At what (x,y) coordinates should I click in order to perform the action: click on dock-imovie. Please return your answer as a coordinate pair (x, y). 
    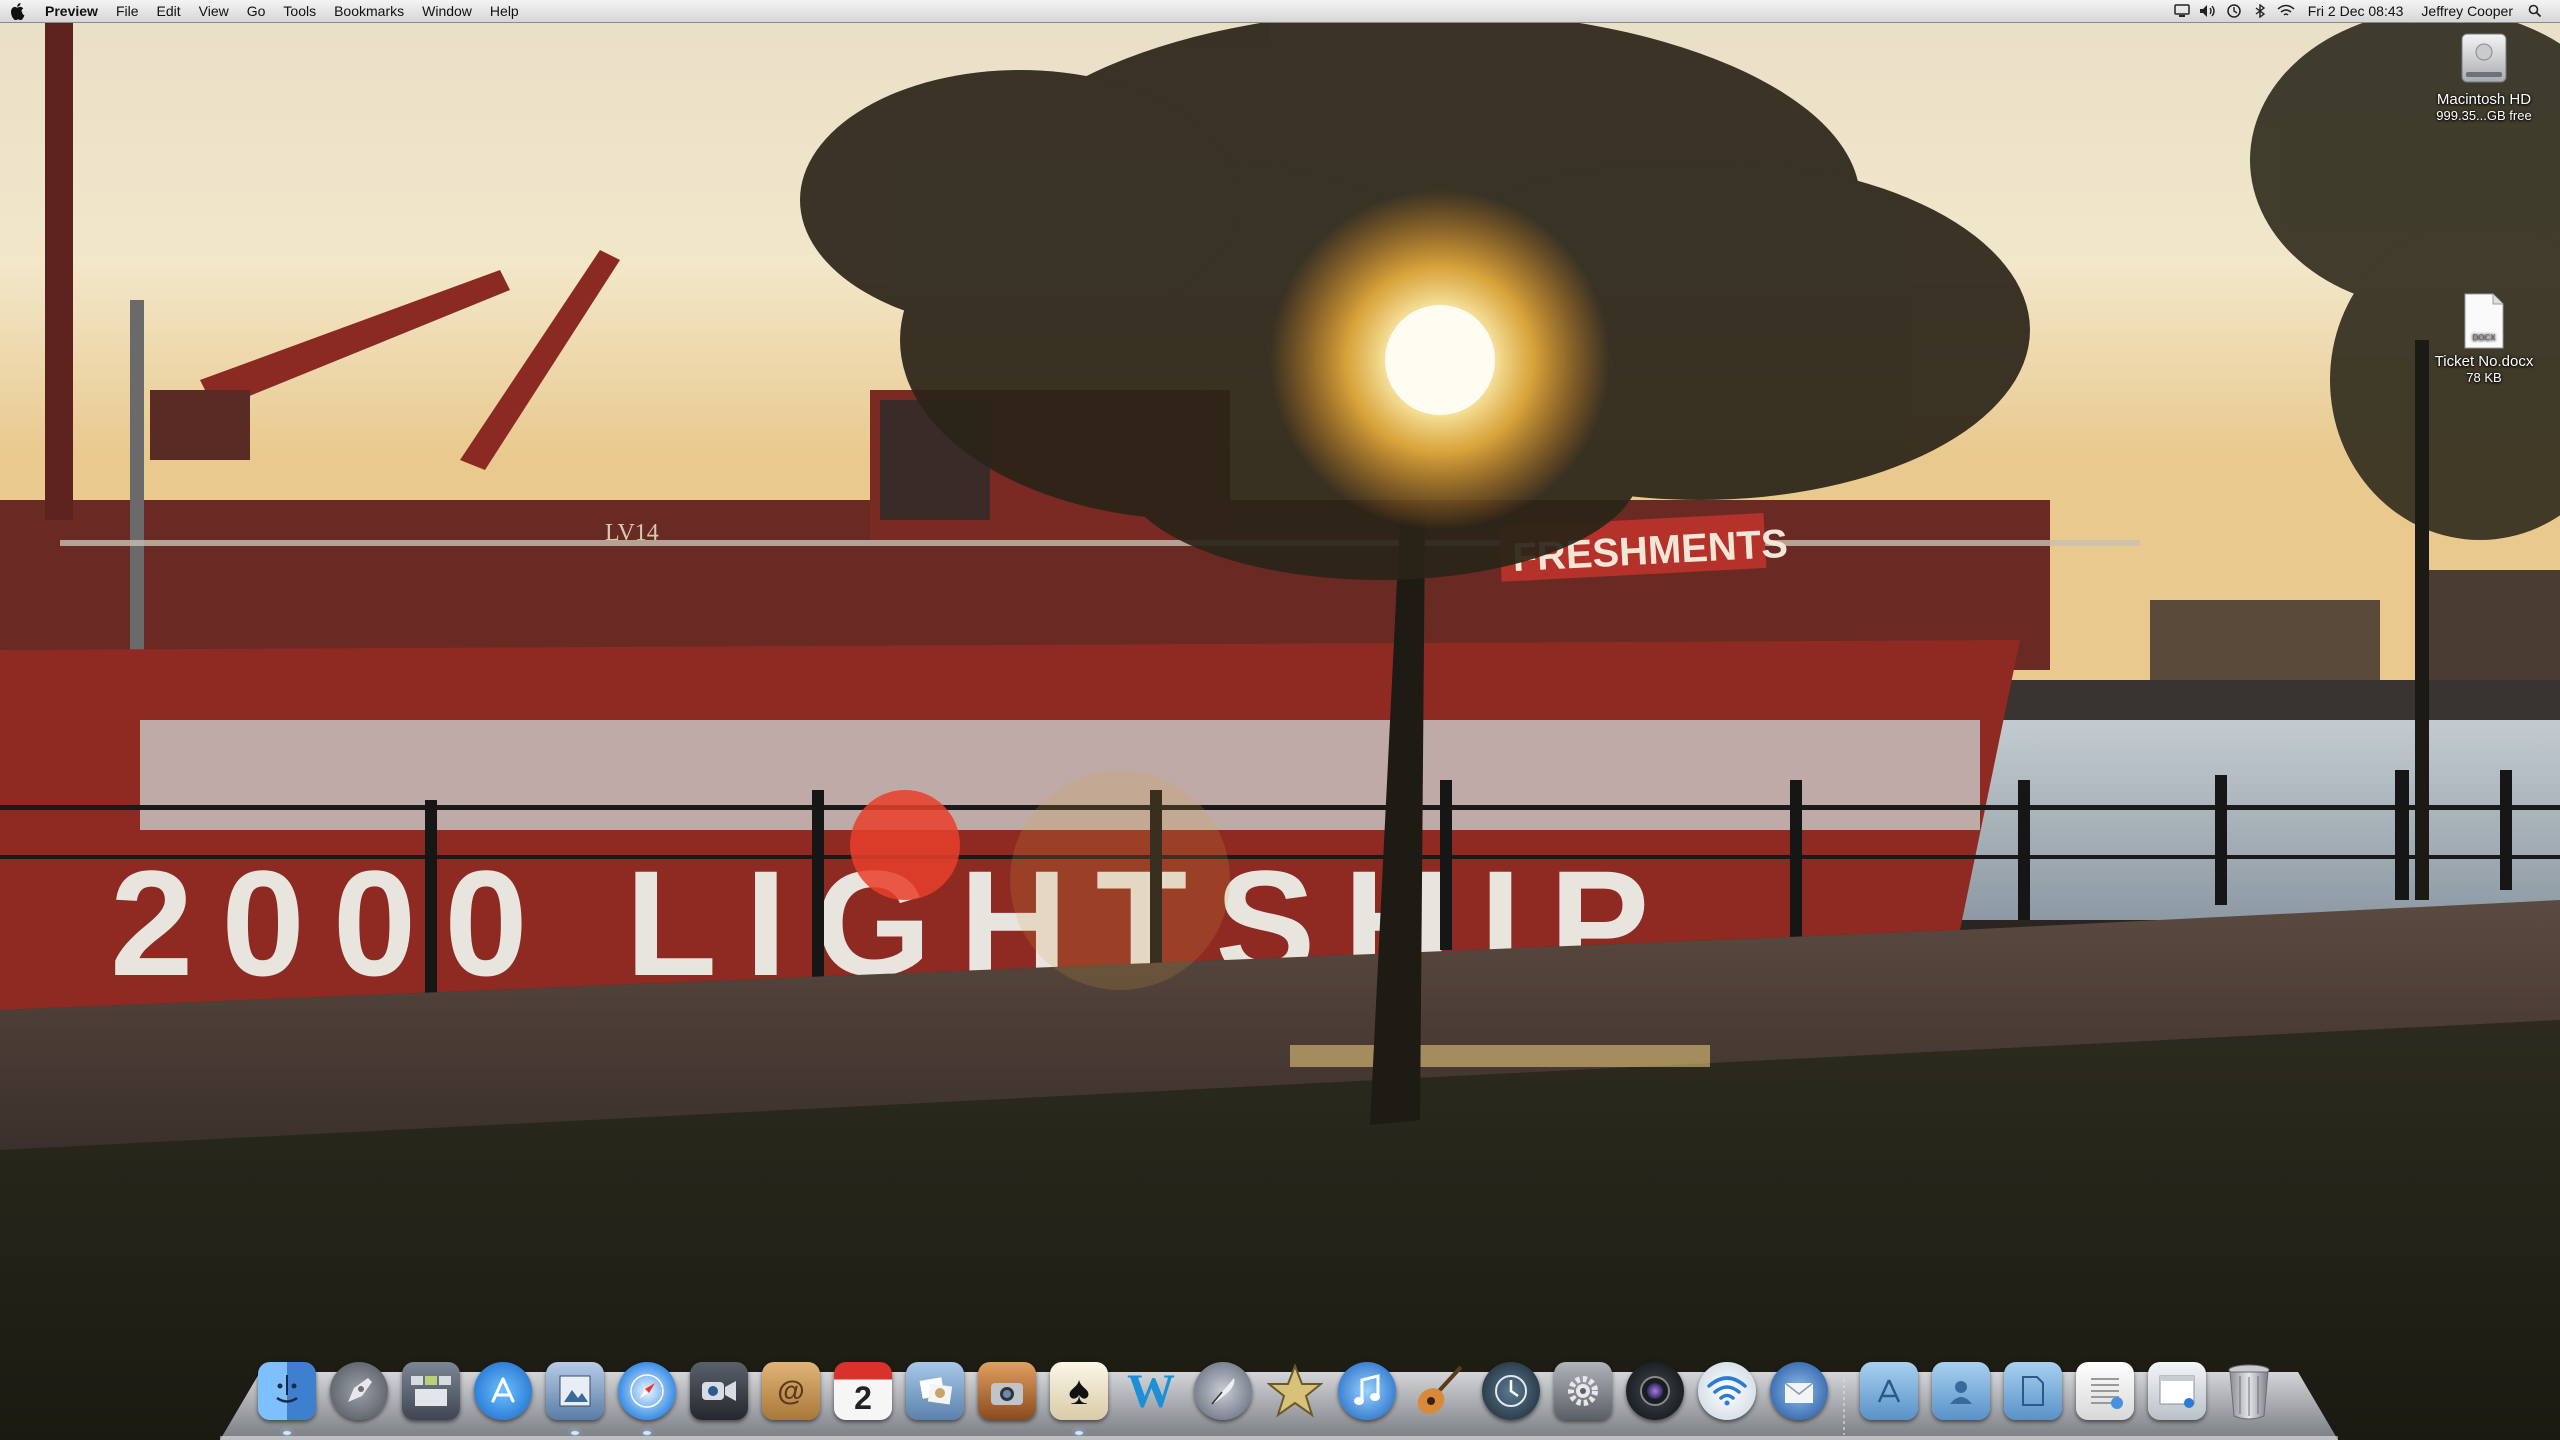
    Looking at the image, I should click on (1295, 1391).